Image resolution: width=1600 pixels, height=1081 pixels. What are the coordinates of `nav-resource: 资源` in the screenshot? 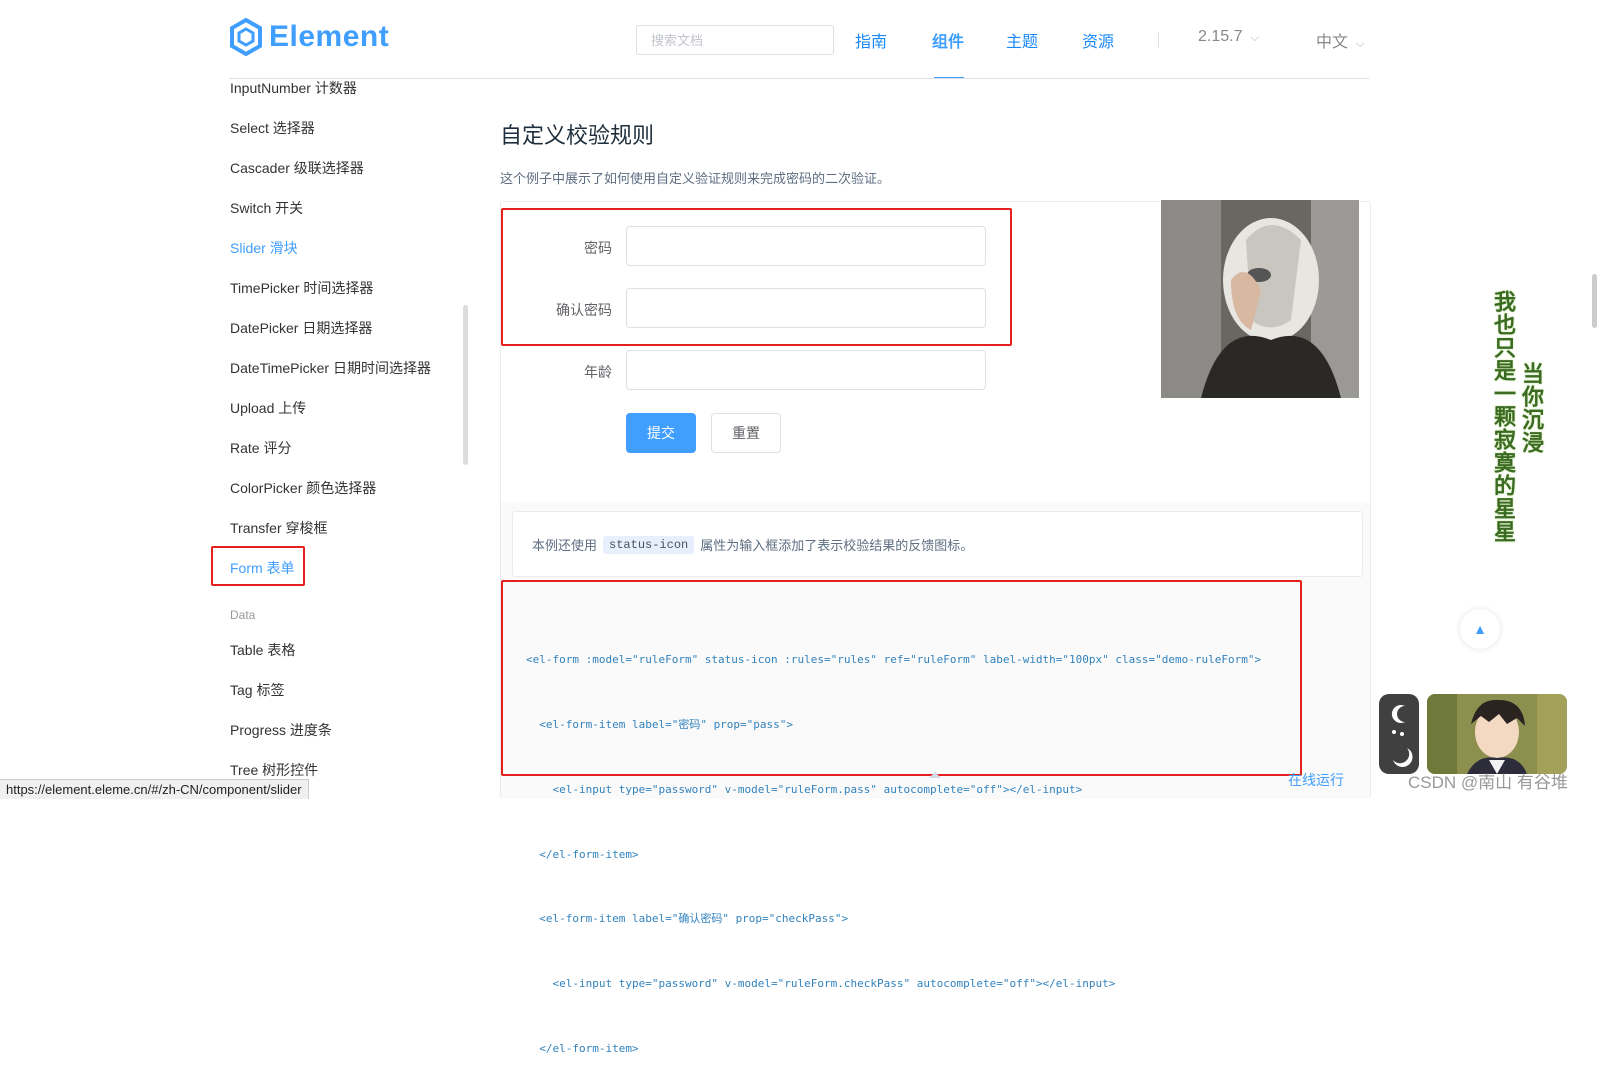 It's located at (1098, 40).